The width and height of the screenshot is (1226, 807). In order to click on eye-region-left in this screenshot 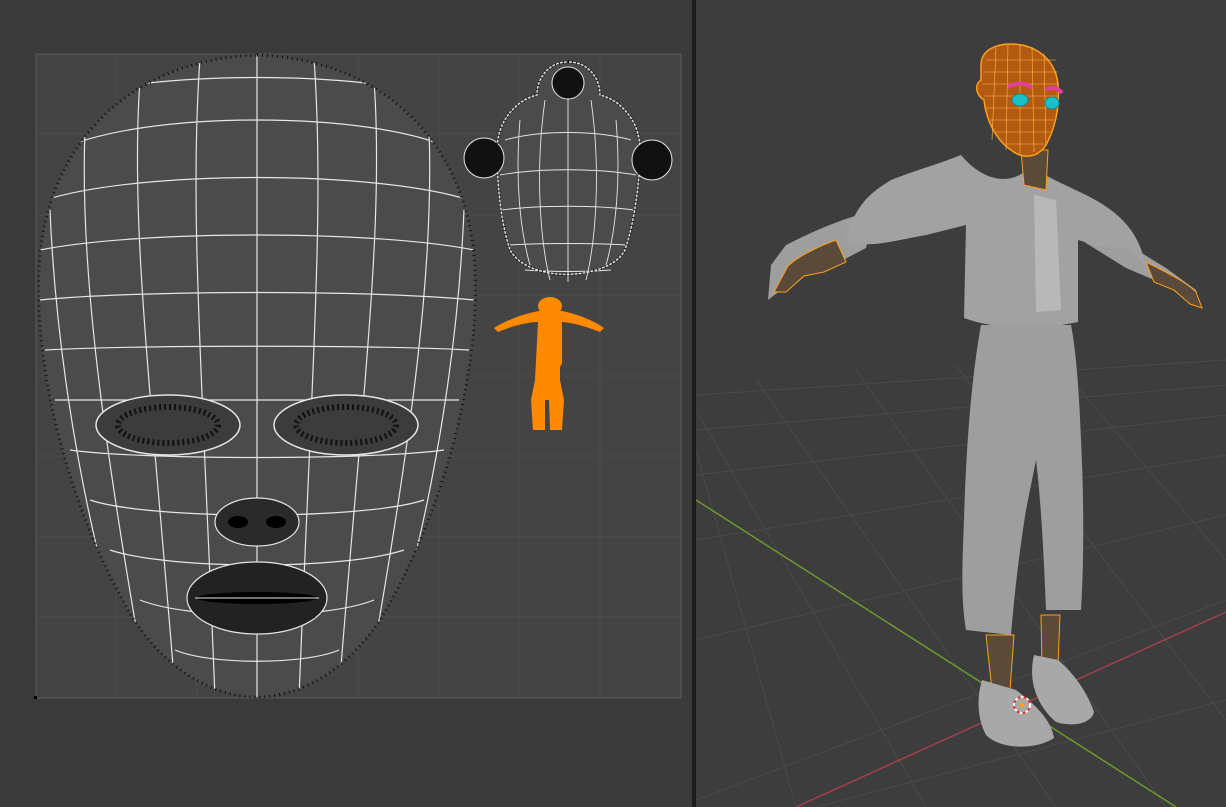, I will do `click(168, 425)`.